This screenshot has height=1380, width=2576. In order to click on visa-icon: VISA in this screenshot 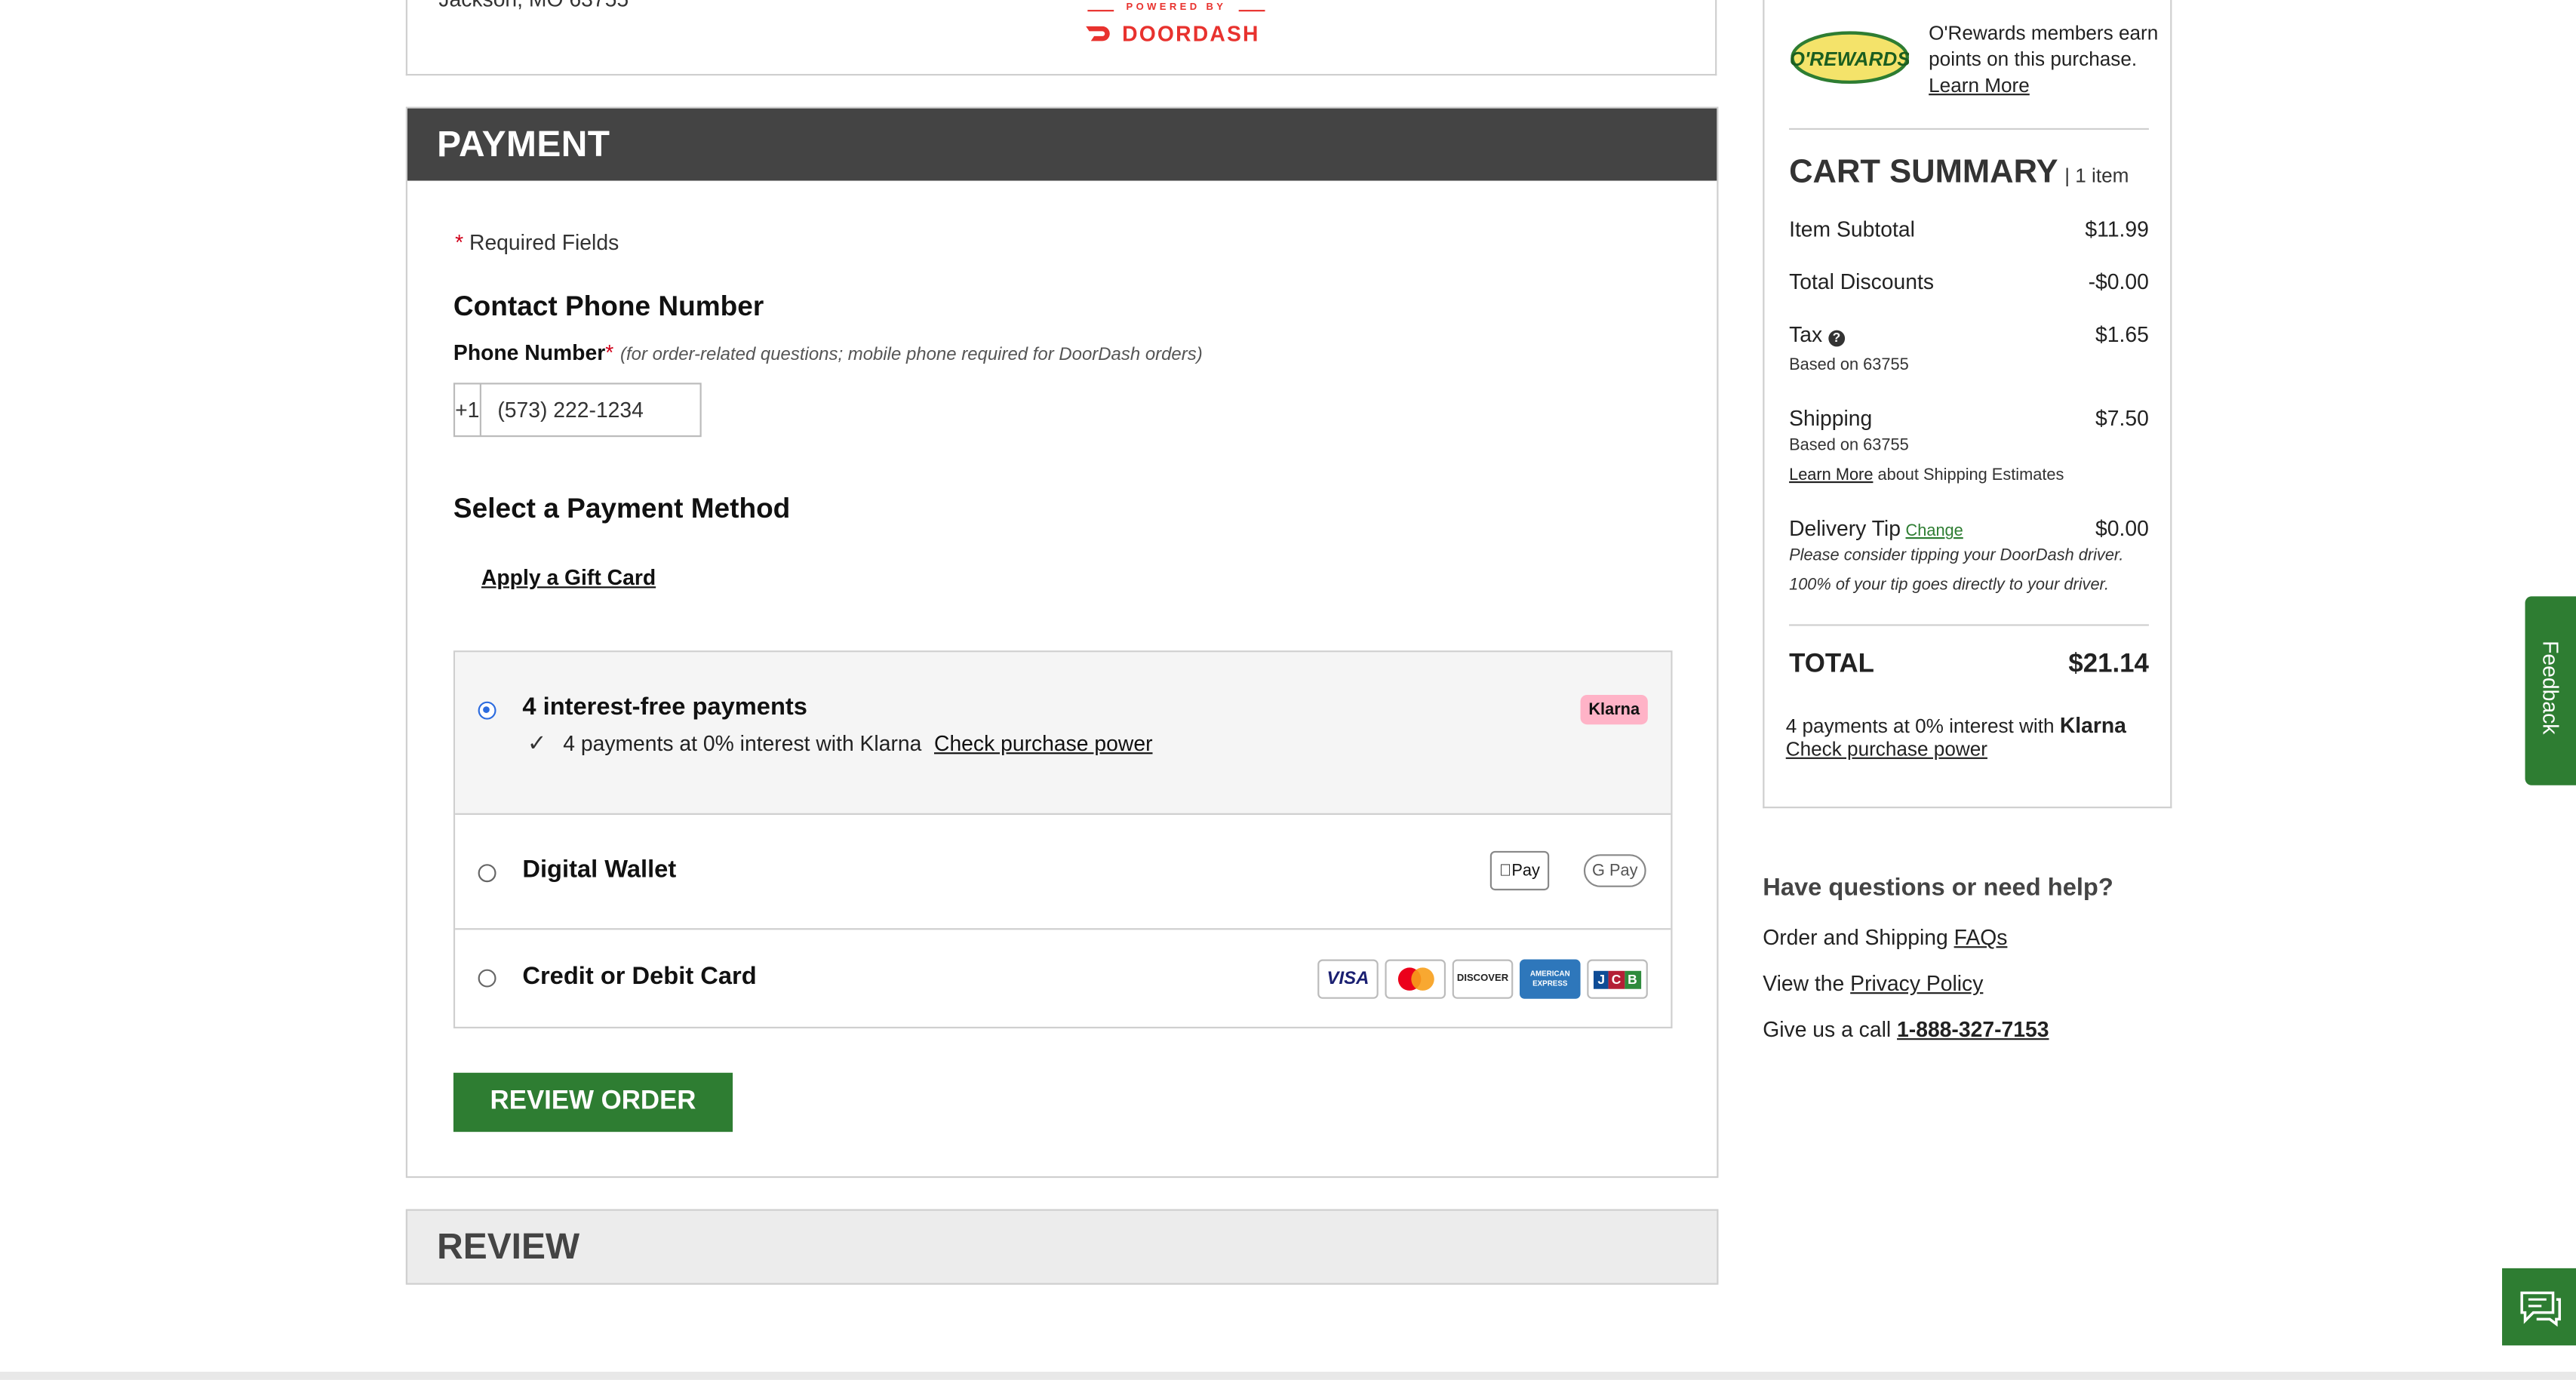, I will do `click(1348, 979)`.